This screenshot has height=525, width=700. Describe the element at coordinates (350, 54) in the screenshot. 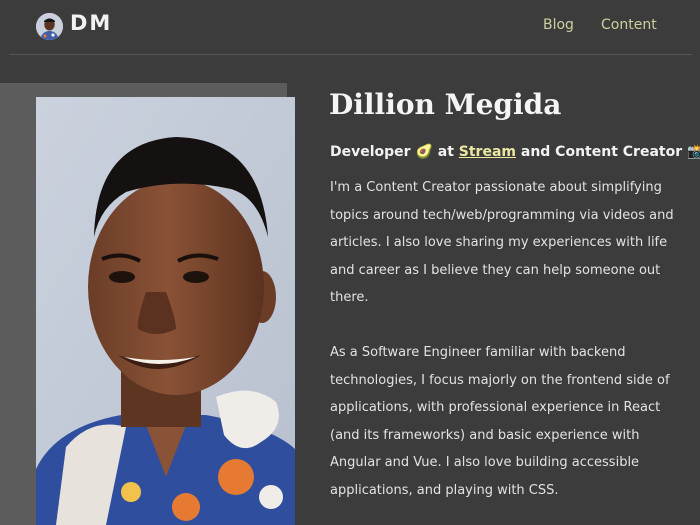

I see `header-divider` at that location.